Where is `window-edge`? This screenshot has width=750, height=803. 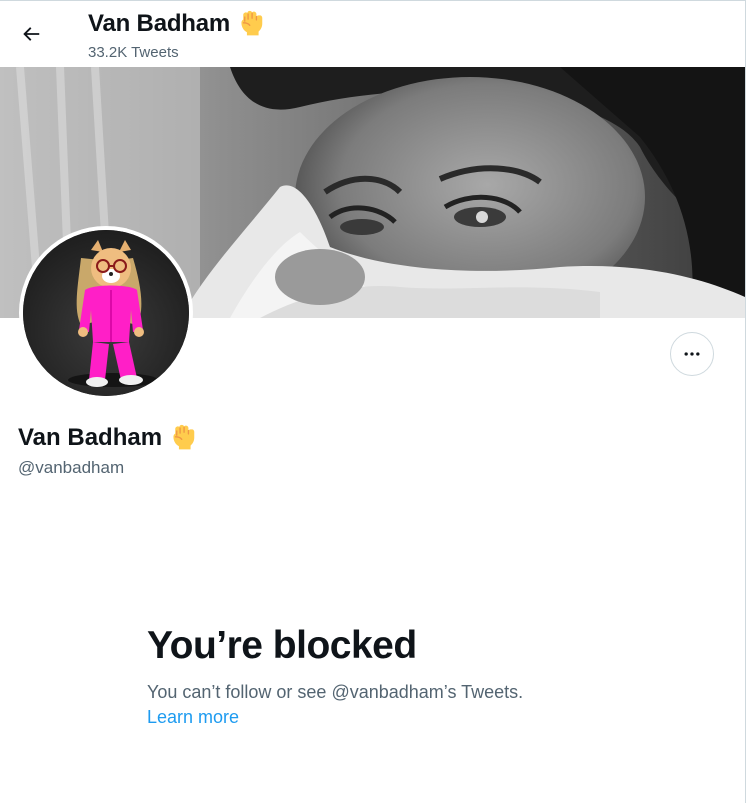
window-edge is located at coordinates (748, 401).